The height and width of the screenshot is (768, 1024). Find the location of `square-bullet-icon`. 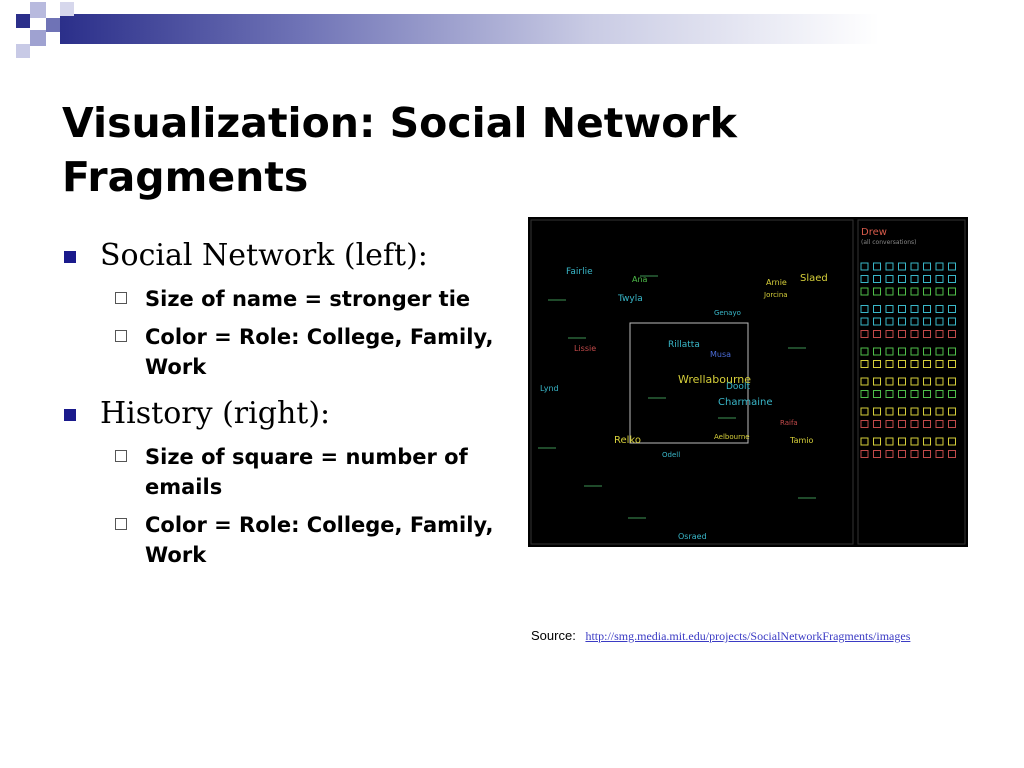

square-bullet-icon is located at coordinates (70, 257).